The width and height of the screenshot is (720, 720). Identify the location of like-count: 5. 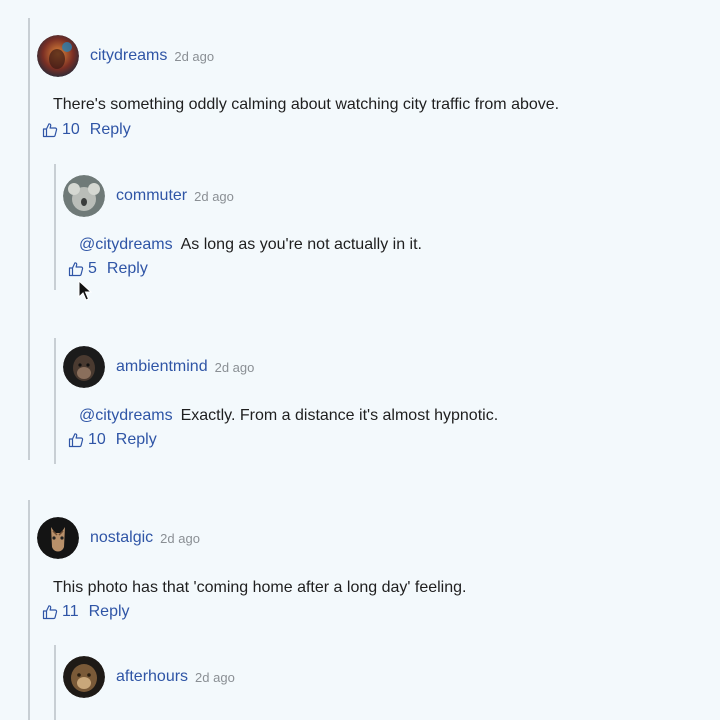
(92, 268).